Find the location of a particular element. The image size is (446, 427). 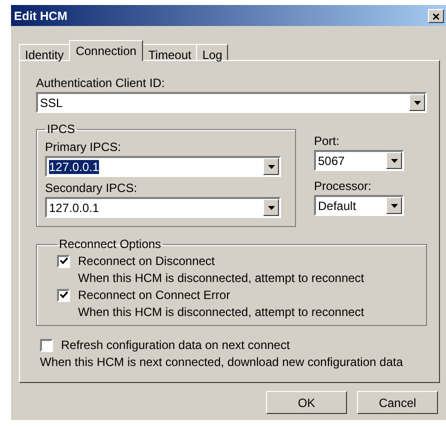

field-label: Primary IPCS: is located at coordinates (83, 147).